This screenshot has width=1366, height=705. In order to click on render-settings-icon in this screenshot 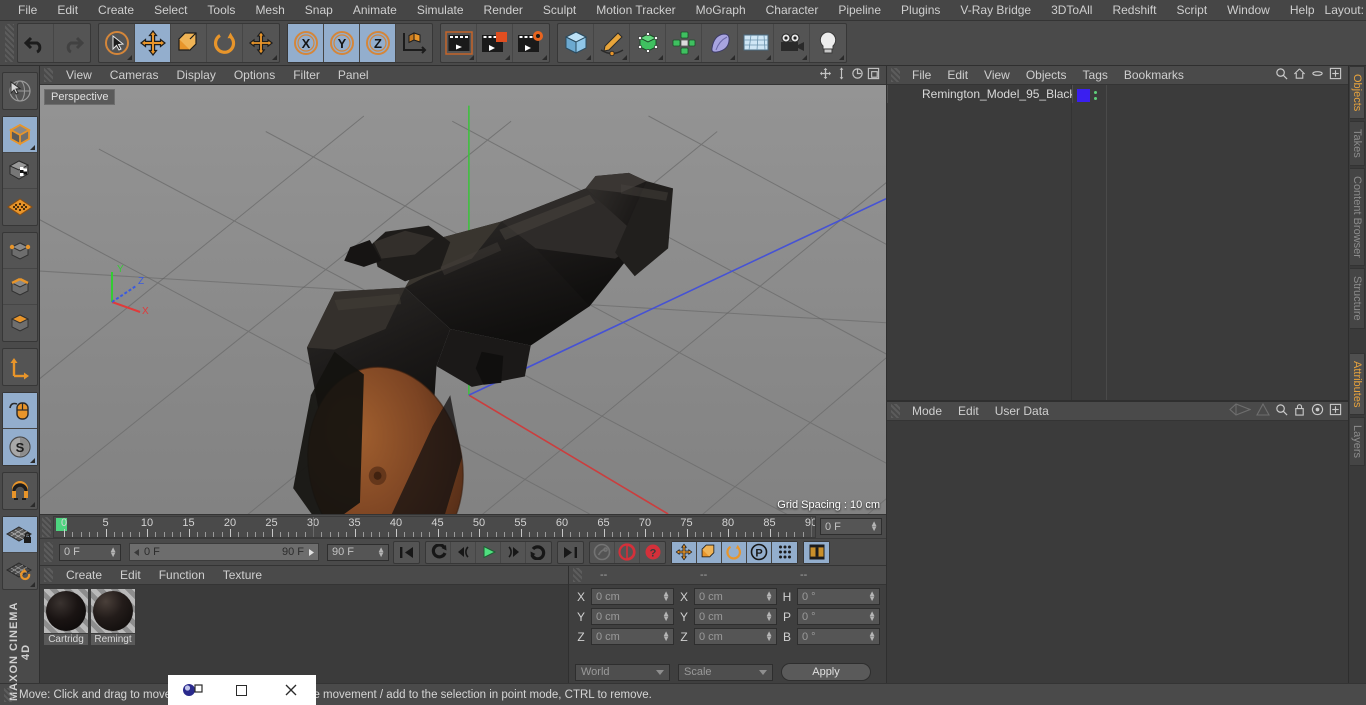, I will do `click(531, 43)`.